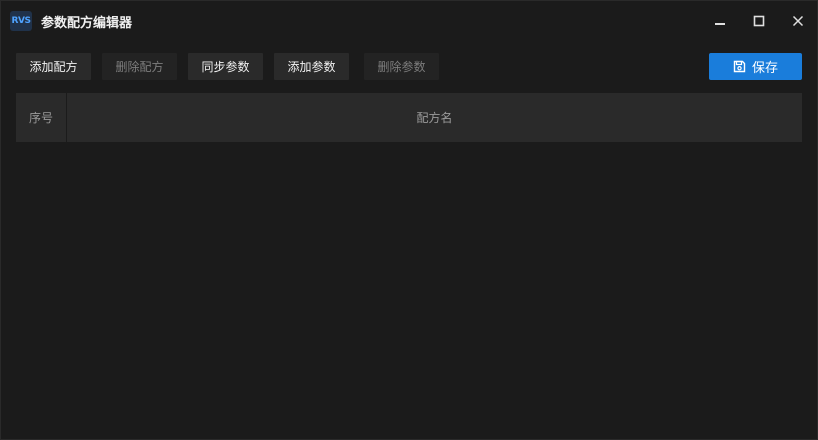 The width and height of the screenshot is (818, 440). What do you see at coordinates (225, 66) in the screenshot?
I see `sync-params-button: 同步参数` at bounding box center [225, 66].